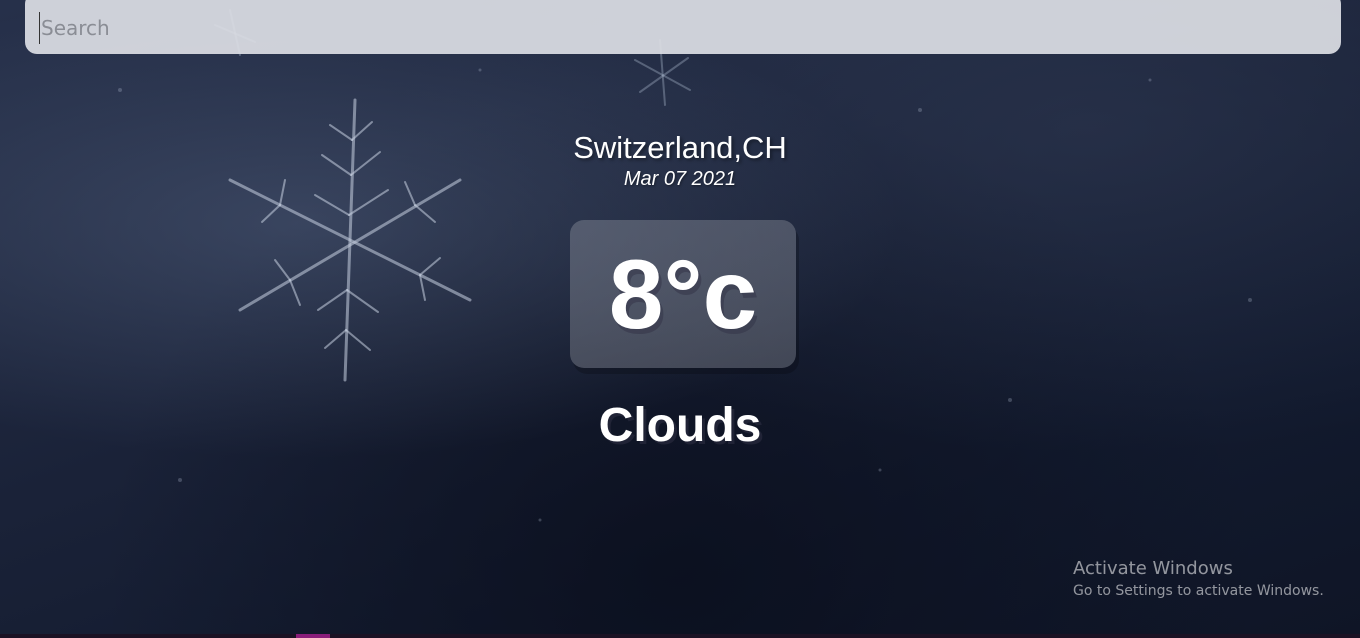 The image size is (1360, 638). Describe the element at coordinates (680, 147) in the screenshot. I see `location-name: Switzerland,CH` at that location.